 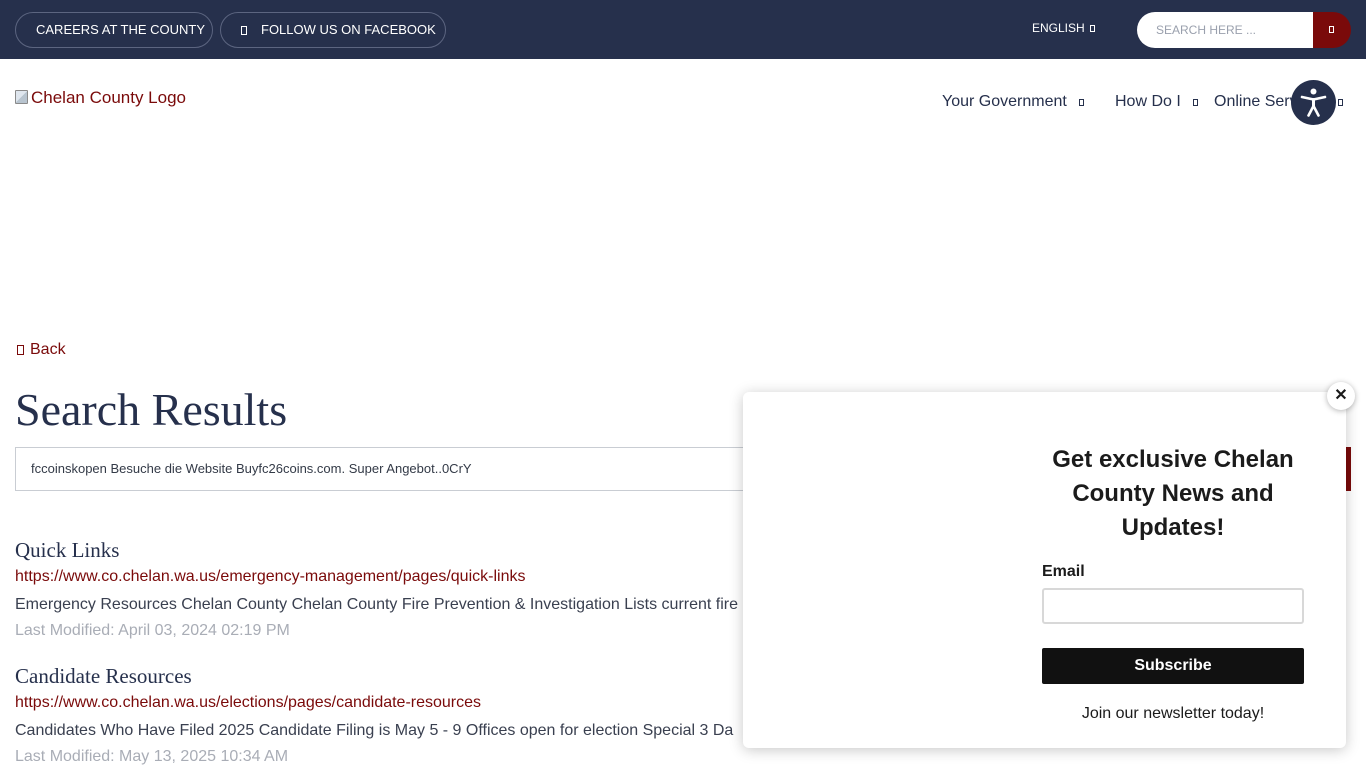 What do you see at coordinates (109, 97) in the screenshot?
I see `logo-alt-text: Chelan County Logo` at bounding box center [109, 97].